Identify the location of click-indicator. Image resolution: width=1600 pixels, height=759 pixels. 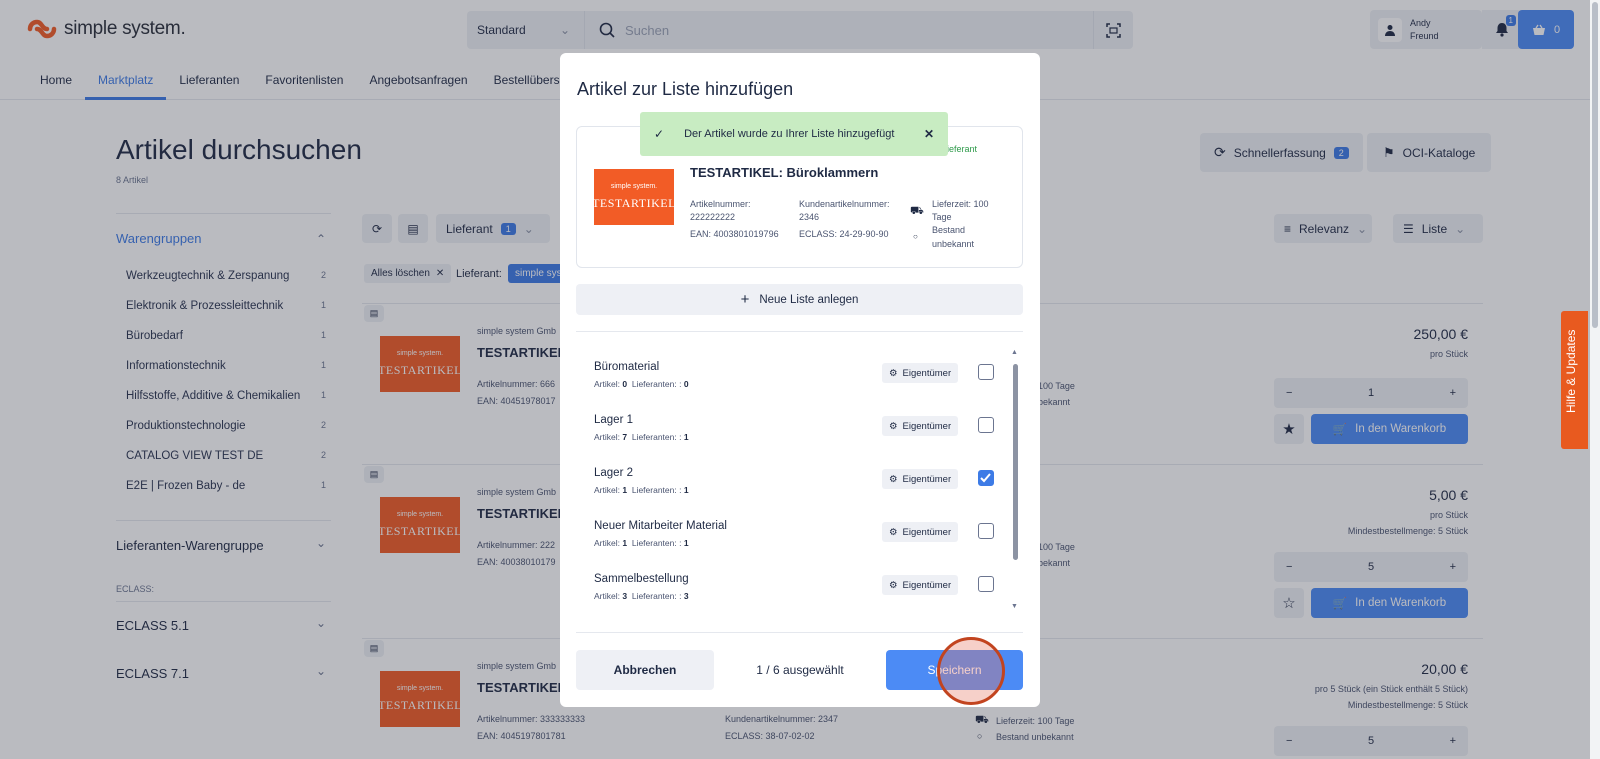
(971, 671).